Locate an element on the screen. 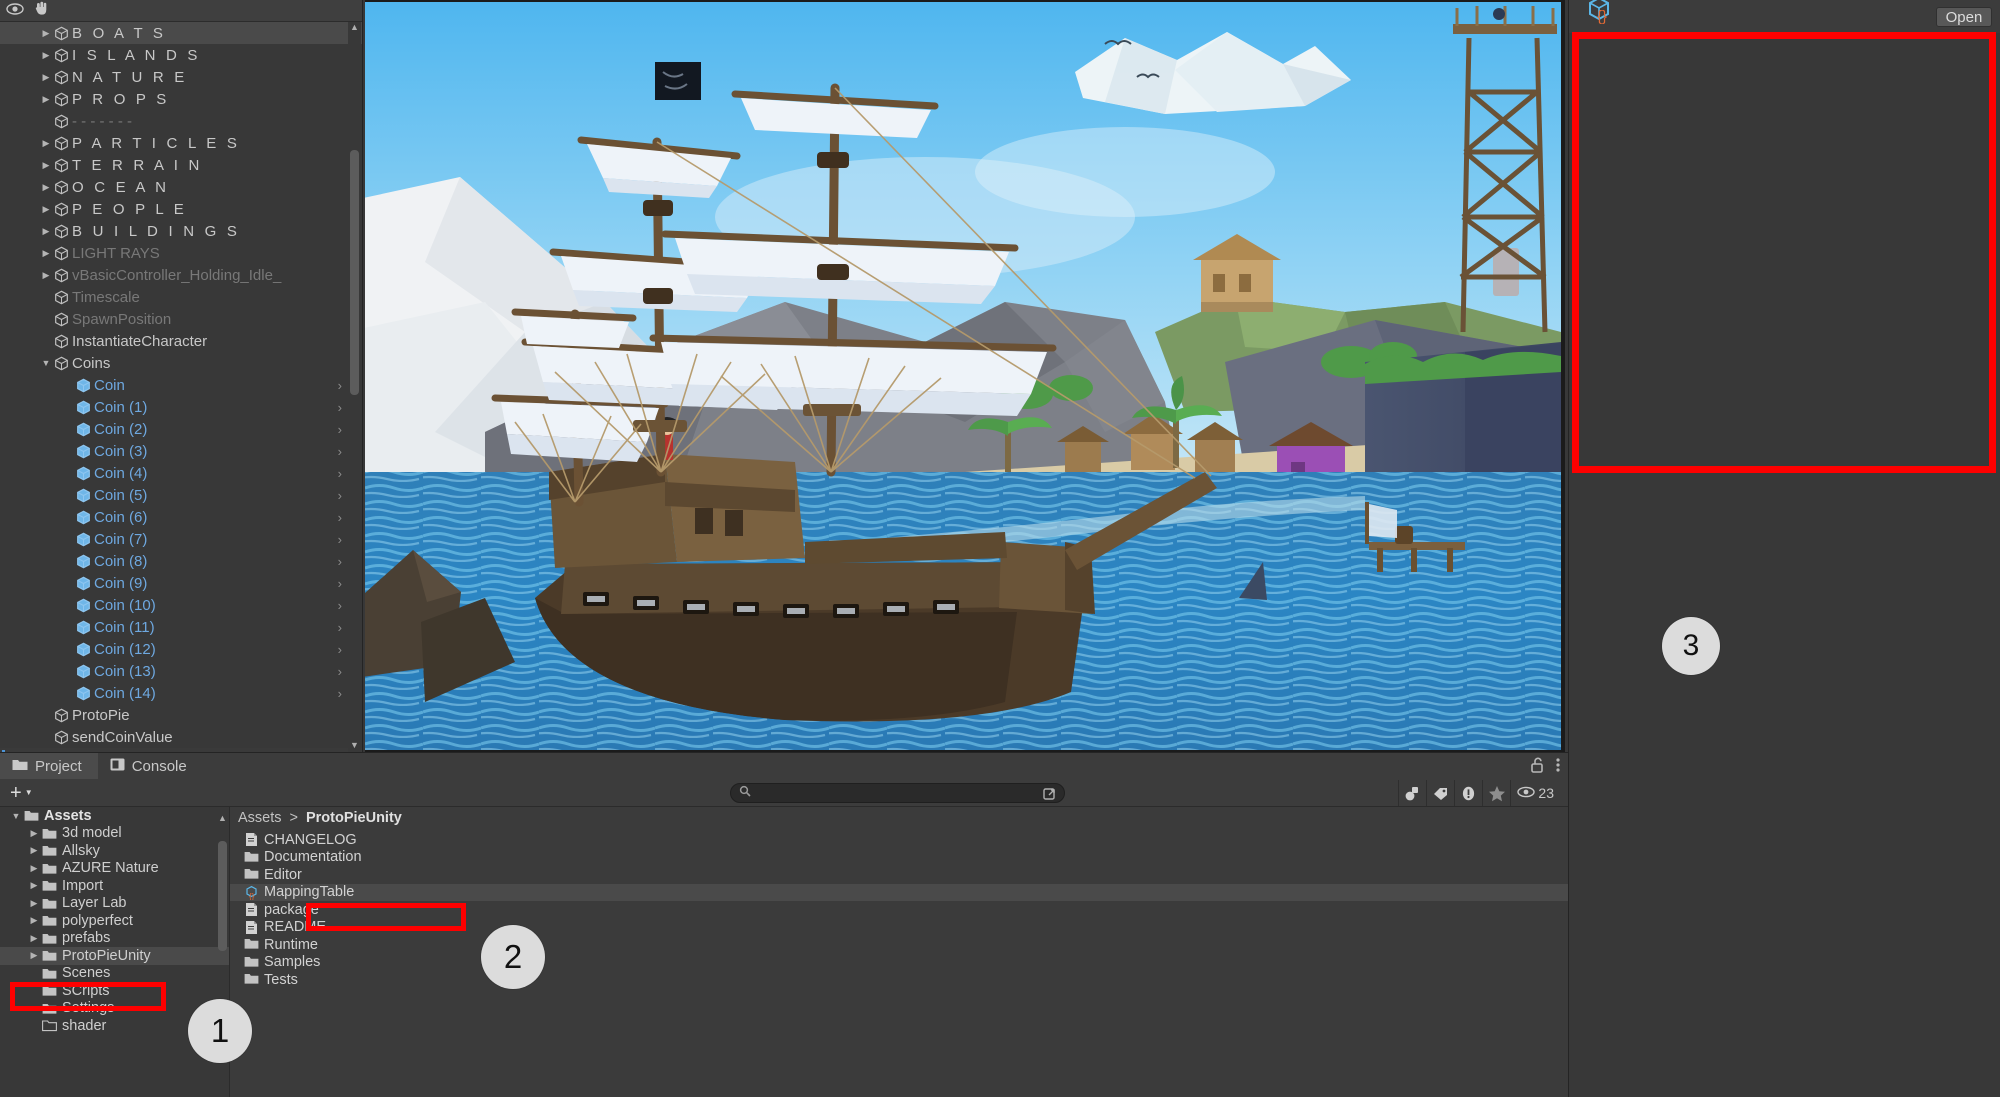 Image resolution: width=2000 pixels, height=1097 pixels. project-tree-item: ▶ polyperfect is located at coordinates (114, 921).